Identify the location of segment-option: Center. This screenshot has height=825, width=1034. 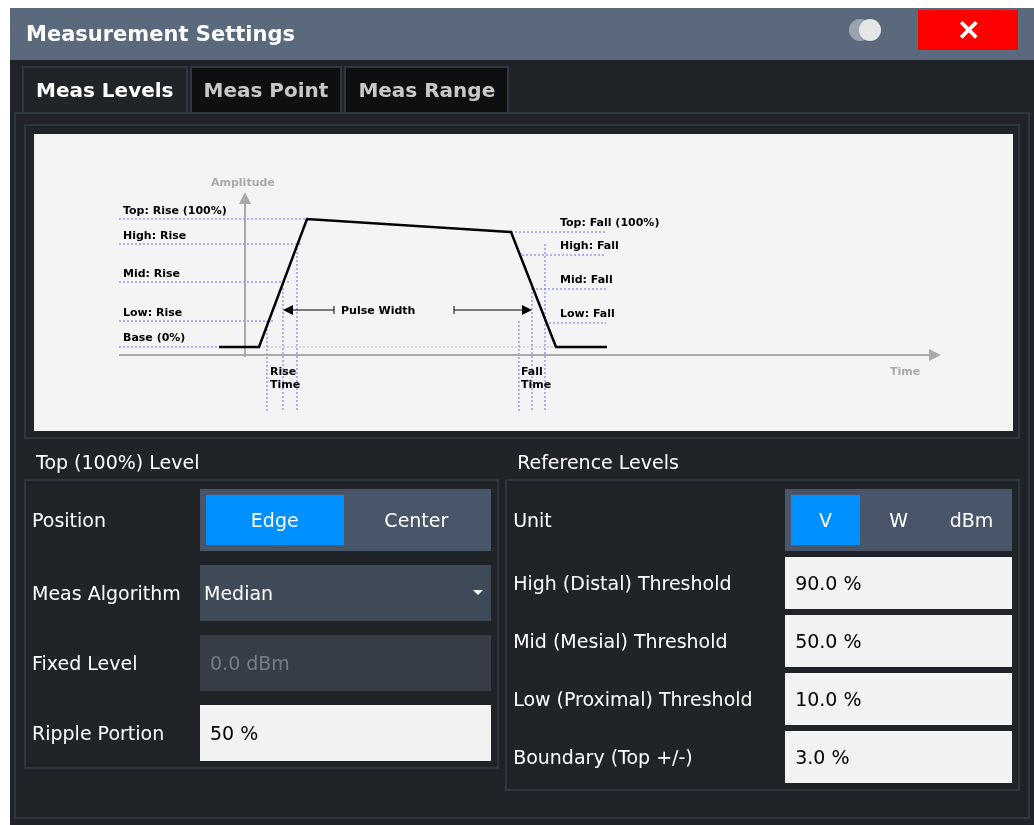
(416, 520).